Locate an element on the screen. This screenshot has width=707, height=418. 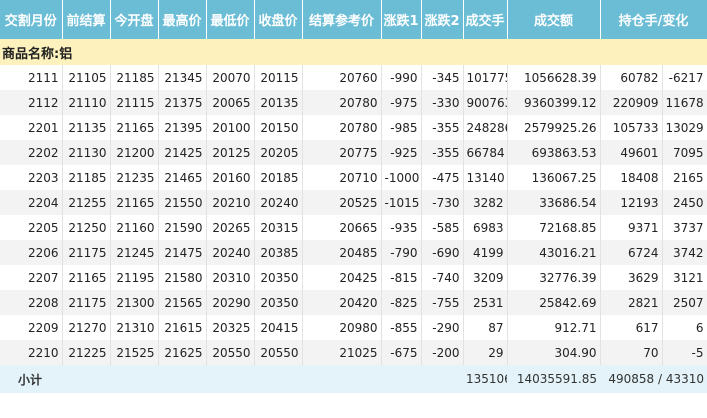
cell-close: 20135 is located at coordinates (278, 102).